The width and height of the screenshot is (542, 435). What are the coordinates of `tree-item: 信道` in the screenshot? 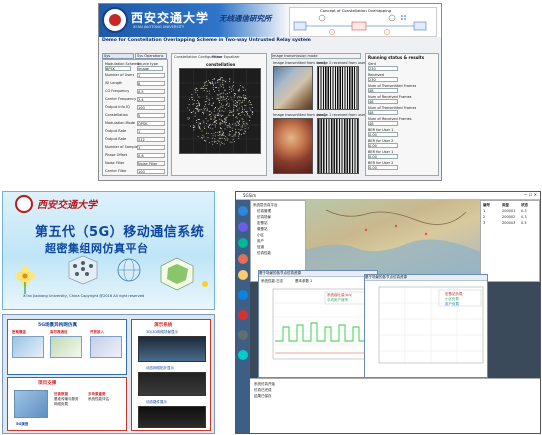 It's located at (260, 247).